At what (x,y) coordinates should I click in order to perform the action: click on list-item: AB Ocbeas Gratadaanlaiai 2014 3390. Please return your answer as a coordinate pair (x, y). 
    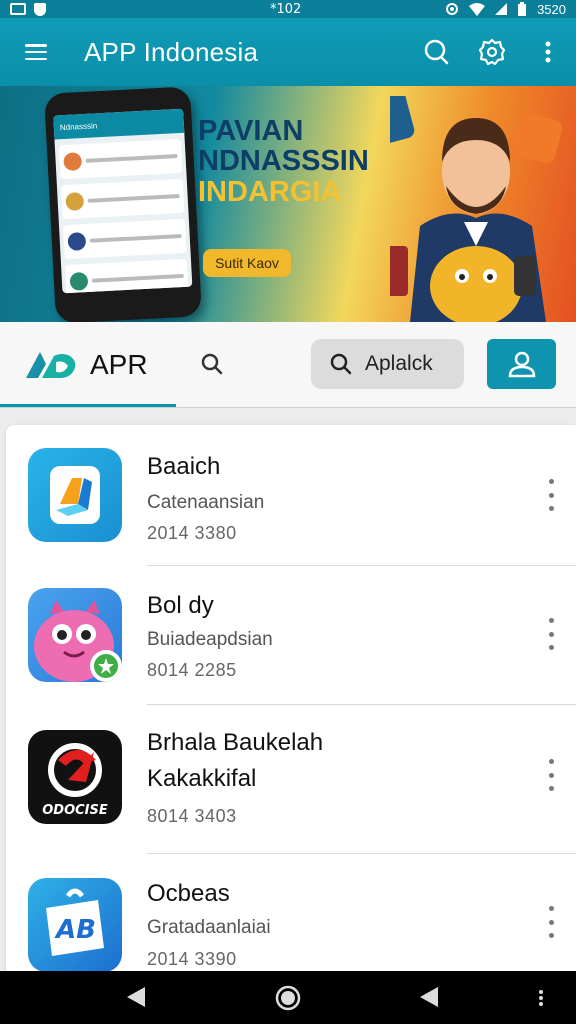
    Looking at the image, I should click on (291, 919).